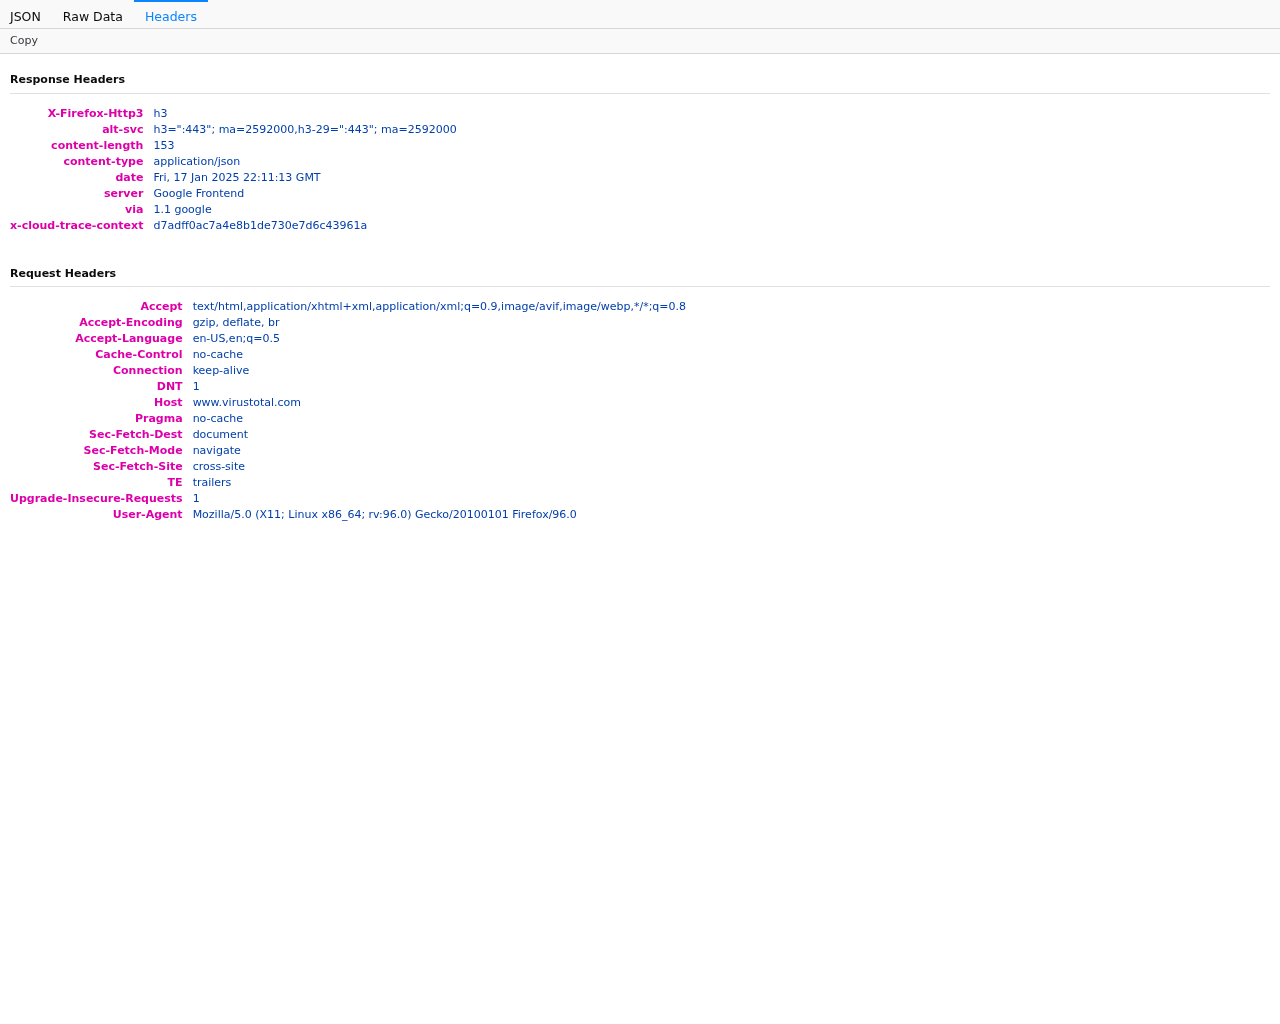 The height and width of the screenshot is (1024, 1280). What do you see at coordinates (123, 193) in the screenshot?
I see `header-name: server` at bounding box center [123, 193].